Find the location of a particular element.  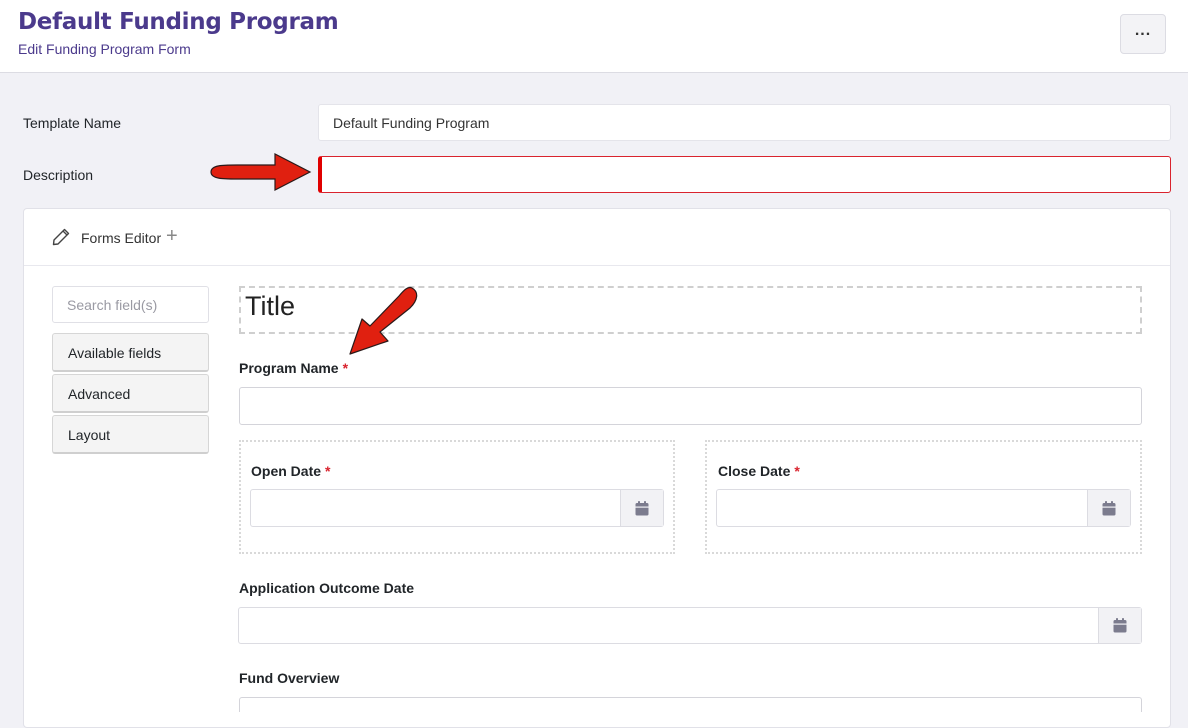

layout-button: Layout is located at coordinates (130, 434).